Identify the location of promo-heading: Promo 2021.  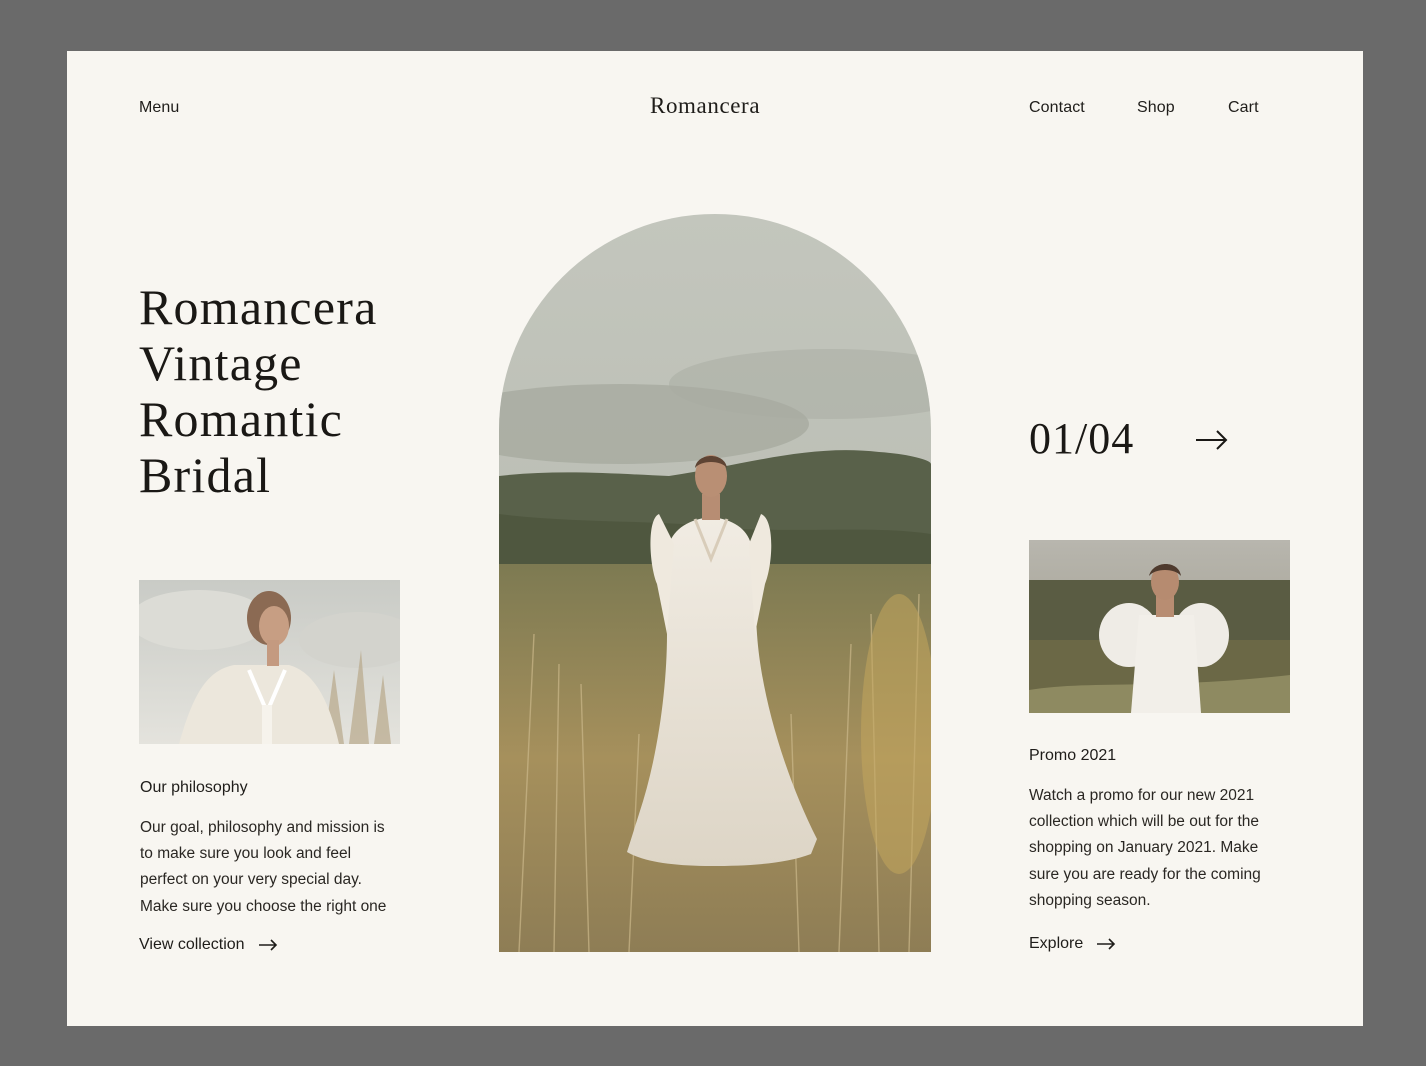
(1073, 755).